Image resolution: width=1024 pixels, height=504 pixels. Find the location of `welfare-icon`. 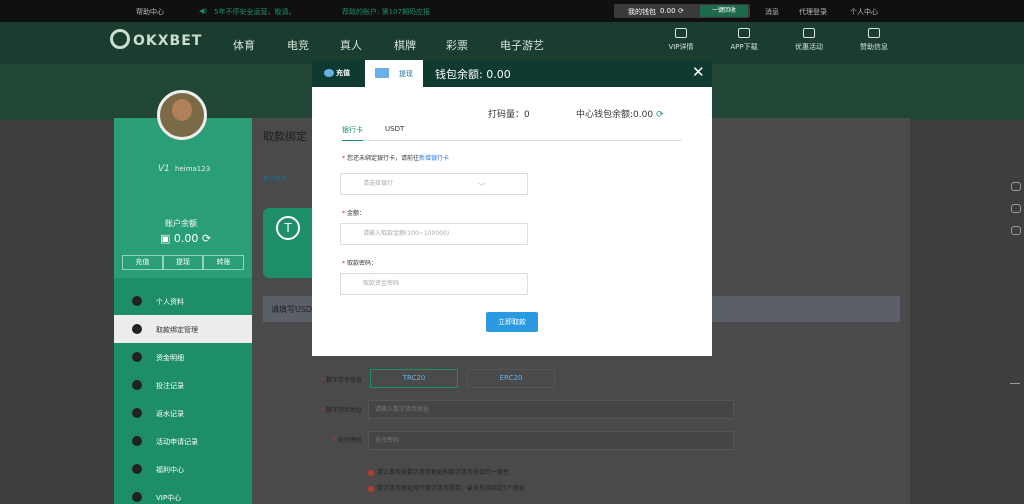

welfare-icon is located at coordinates (137, 469).